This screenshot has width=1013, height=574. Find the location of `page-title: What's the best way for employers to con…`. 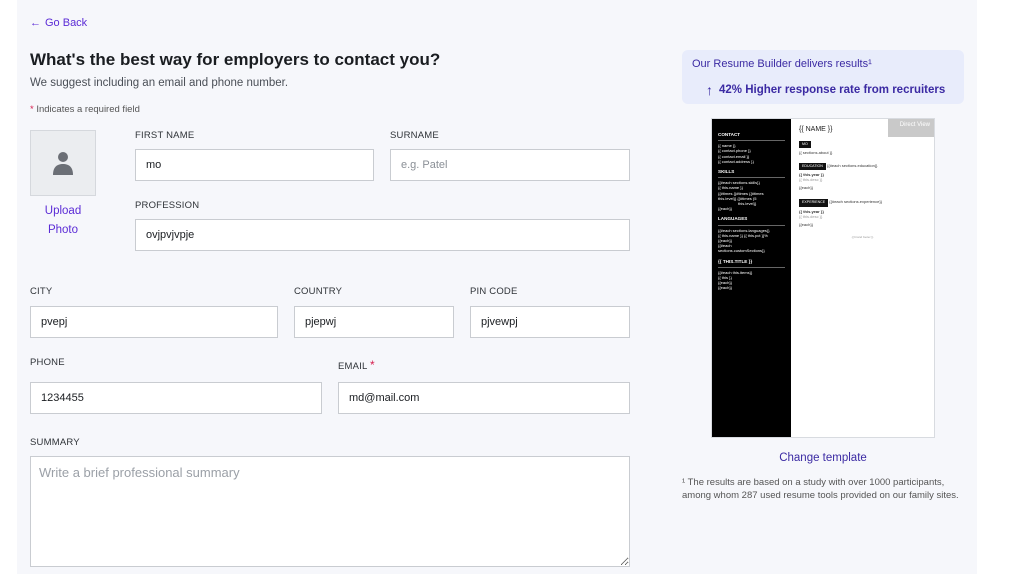

page-title: What's the best way for employers to con… is located at coordinates (235, 59).